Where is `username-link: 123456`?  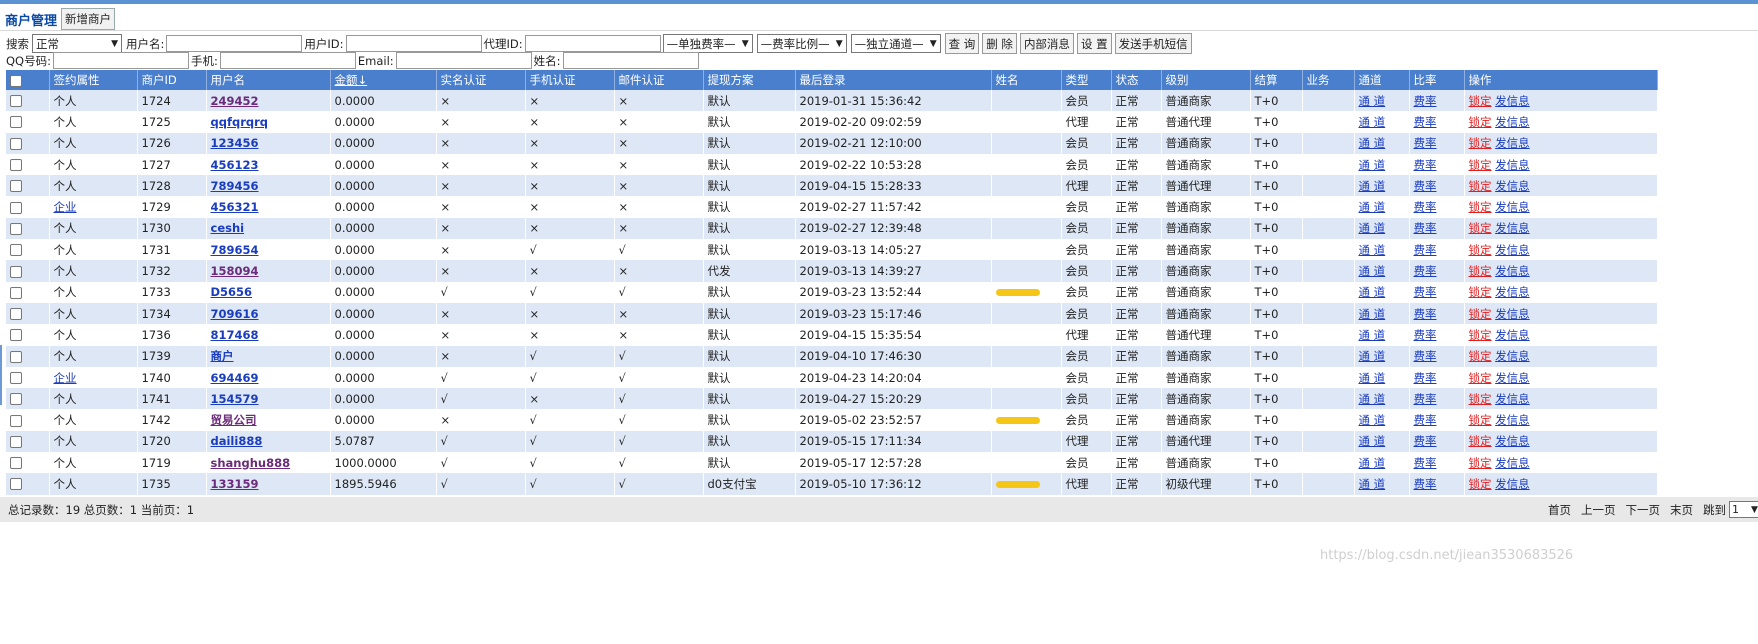 username-link: 123456 is located at coordinates (235, 143).